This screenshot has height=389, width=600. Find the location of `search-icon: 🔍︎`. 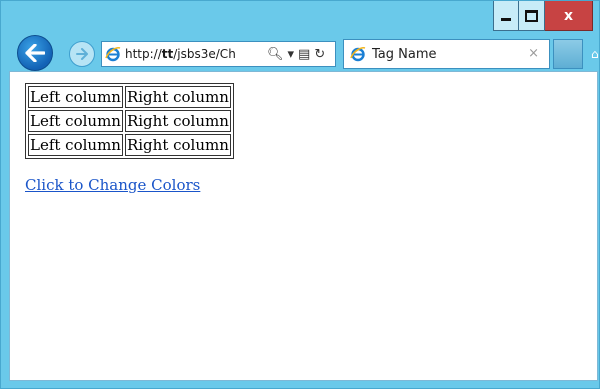

search-icon: 🔍︎ is located at coordinates (275, 54).